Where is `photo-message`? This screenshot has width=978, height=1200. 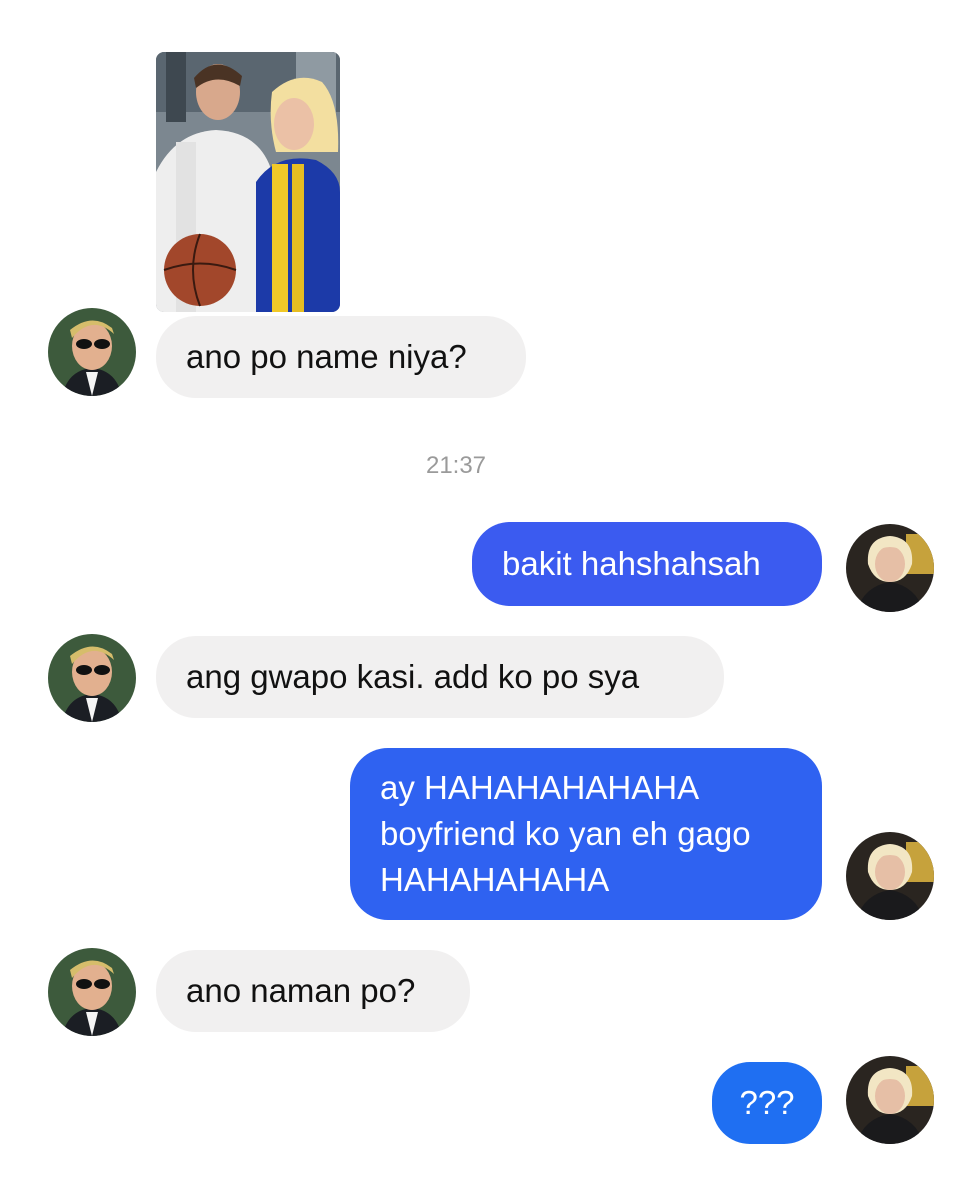 photo-message is located at coordinates (248, 182).